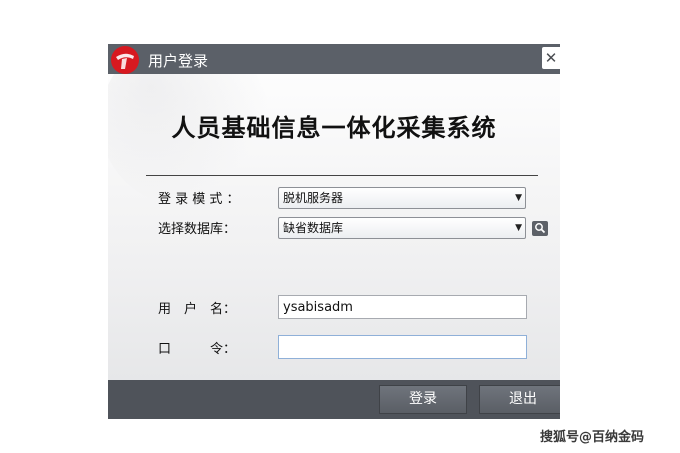  Describe the element at coordinates (199, 199) in the screenshot. I see `login-mode-label: 登 录 模 式 ：` at that location.